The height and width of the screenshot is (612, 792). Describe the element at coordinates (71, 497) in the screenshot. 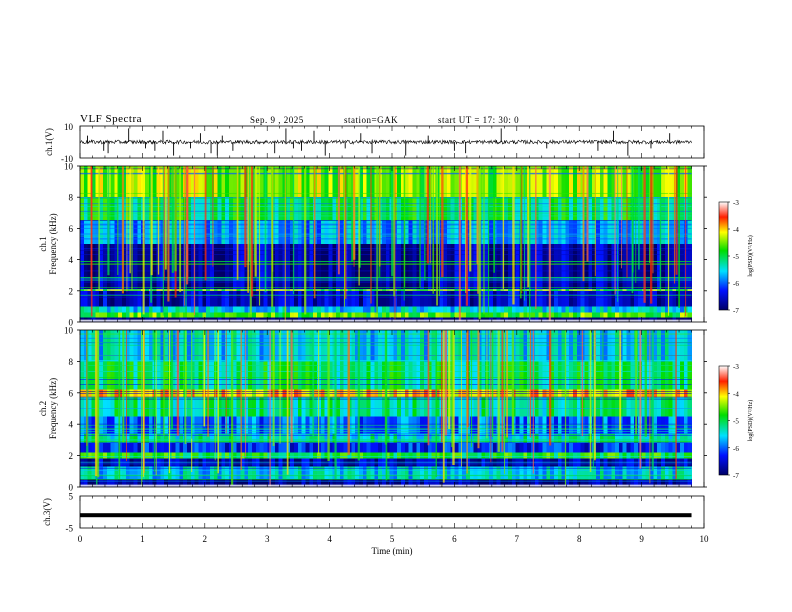

I see `ch3-ytick-label: 5` at that location.